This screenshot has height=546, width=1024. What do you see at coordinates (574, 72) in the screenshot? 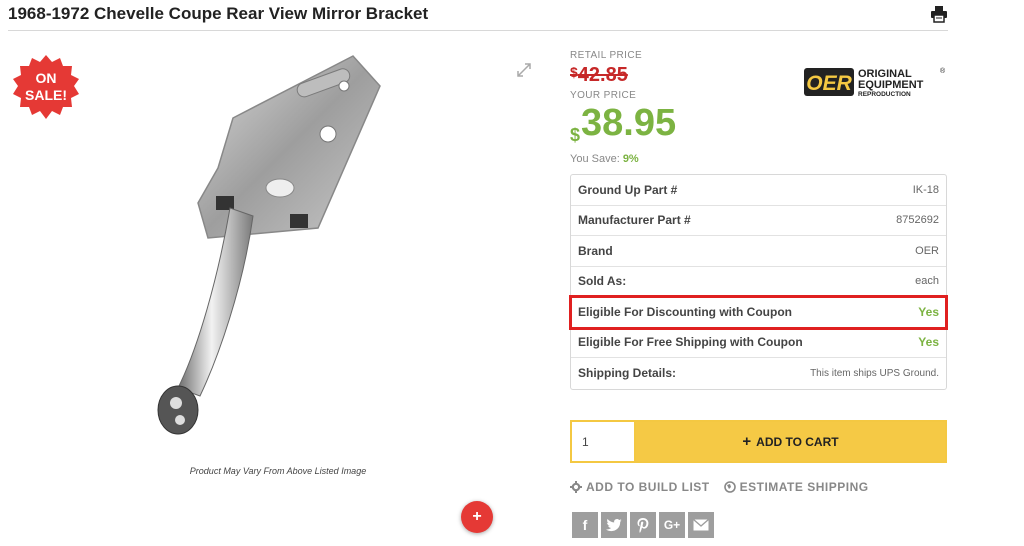
I see `retail-currency: $` at bounding box center [574, 72].